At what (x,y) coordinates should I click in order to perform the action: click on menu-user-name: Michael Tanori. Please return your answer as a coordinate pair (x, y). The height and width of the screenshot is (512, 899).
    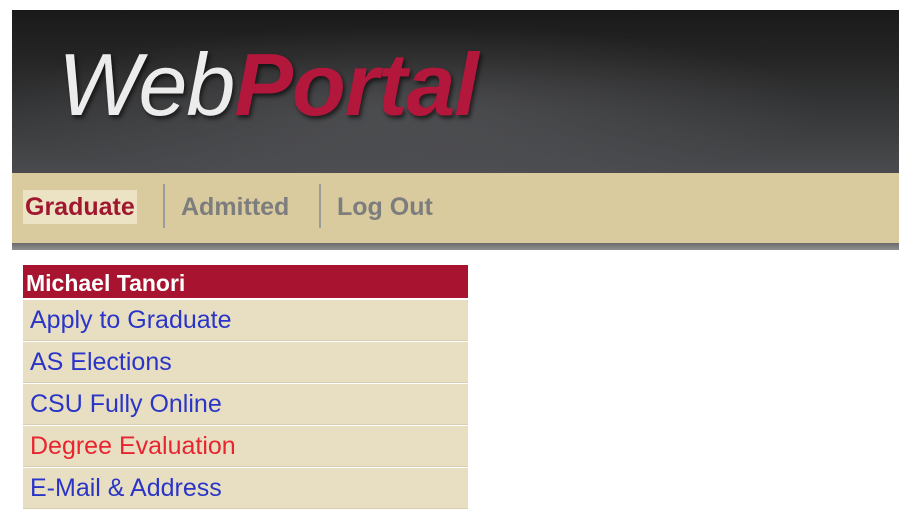
    Looking at the image, I should click on (245, 282).